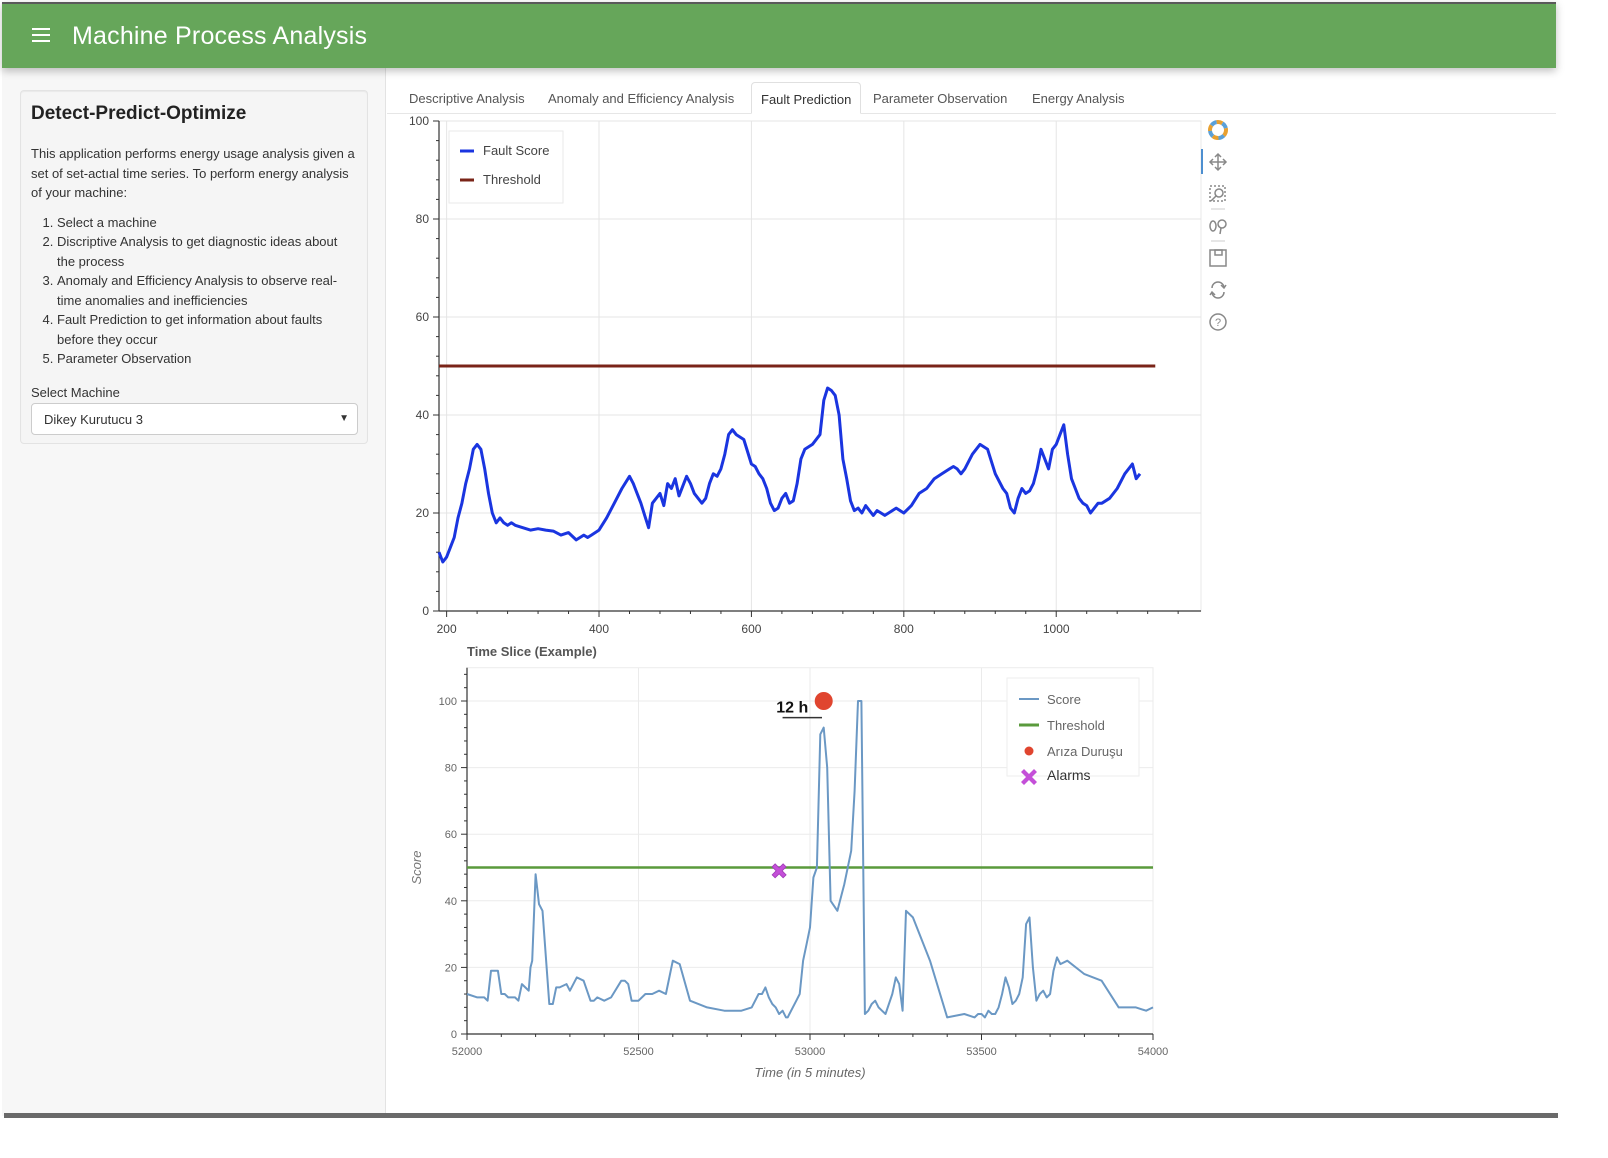  What do you see at coordinates (1078, 98) in the screenshot?
I see `tab-energy-analysis: Energy Analysis` at bounding box center [1078, 98].